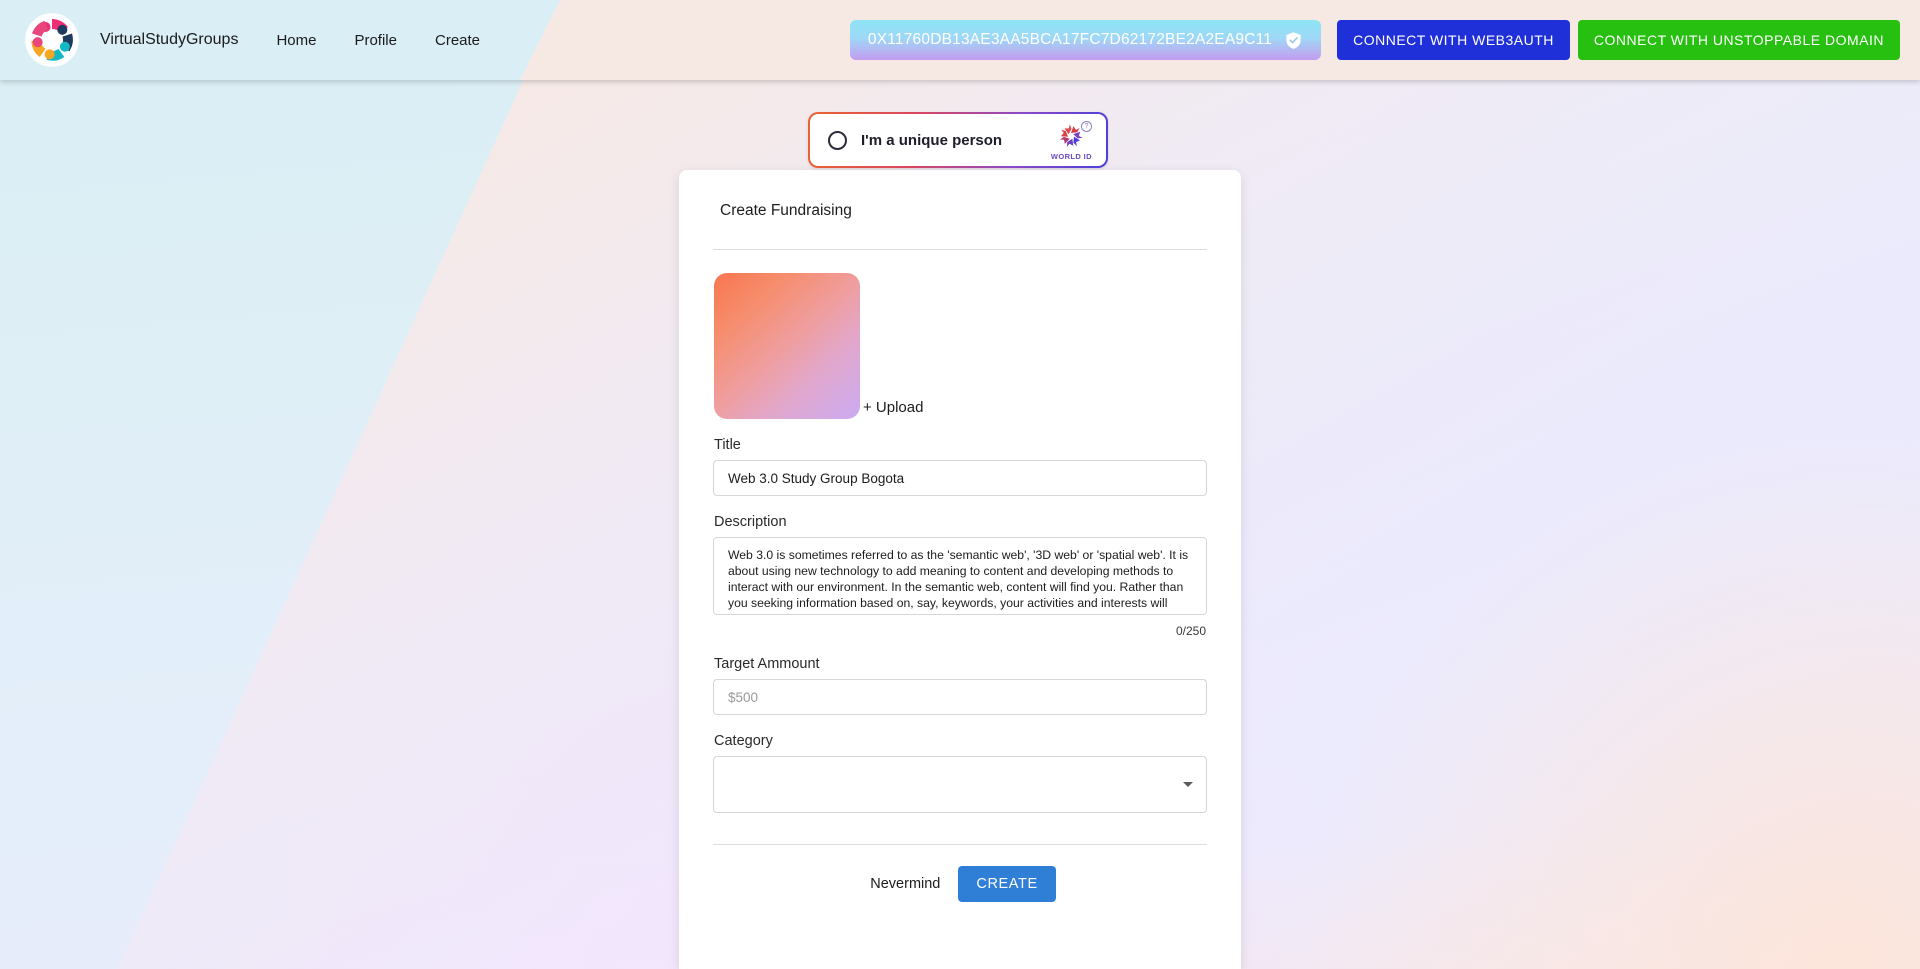  I want to click on title-input, so click(960, 478).